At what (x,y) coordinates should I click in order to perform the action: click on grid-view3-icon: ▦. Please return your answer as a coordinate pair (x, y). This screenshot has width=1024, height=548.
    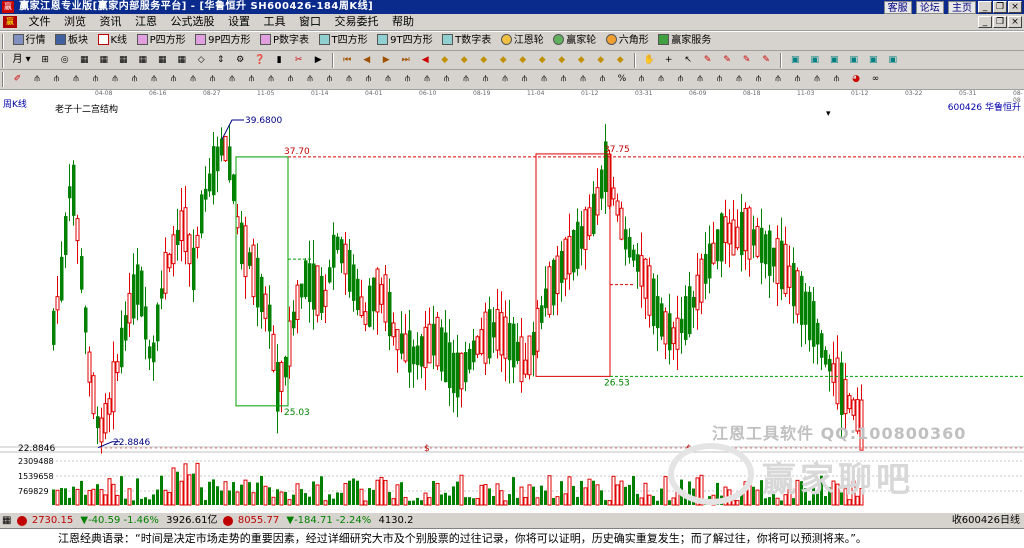
    Looking at the image, I should click on (123, 60).